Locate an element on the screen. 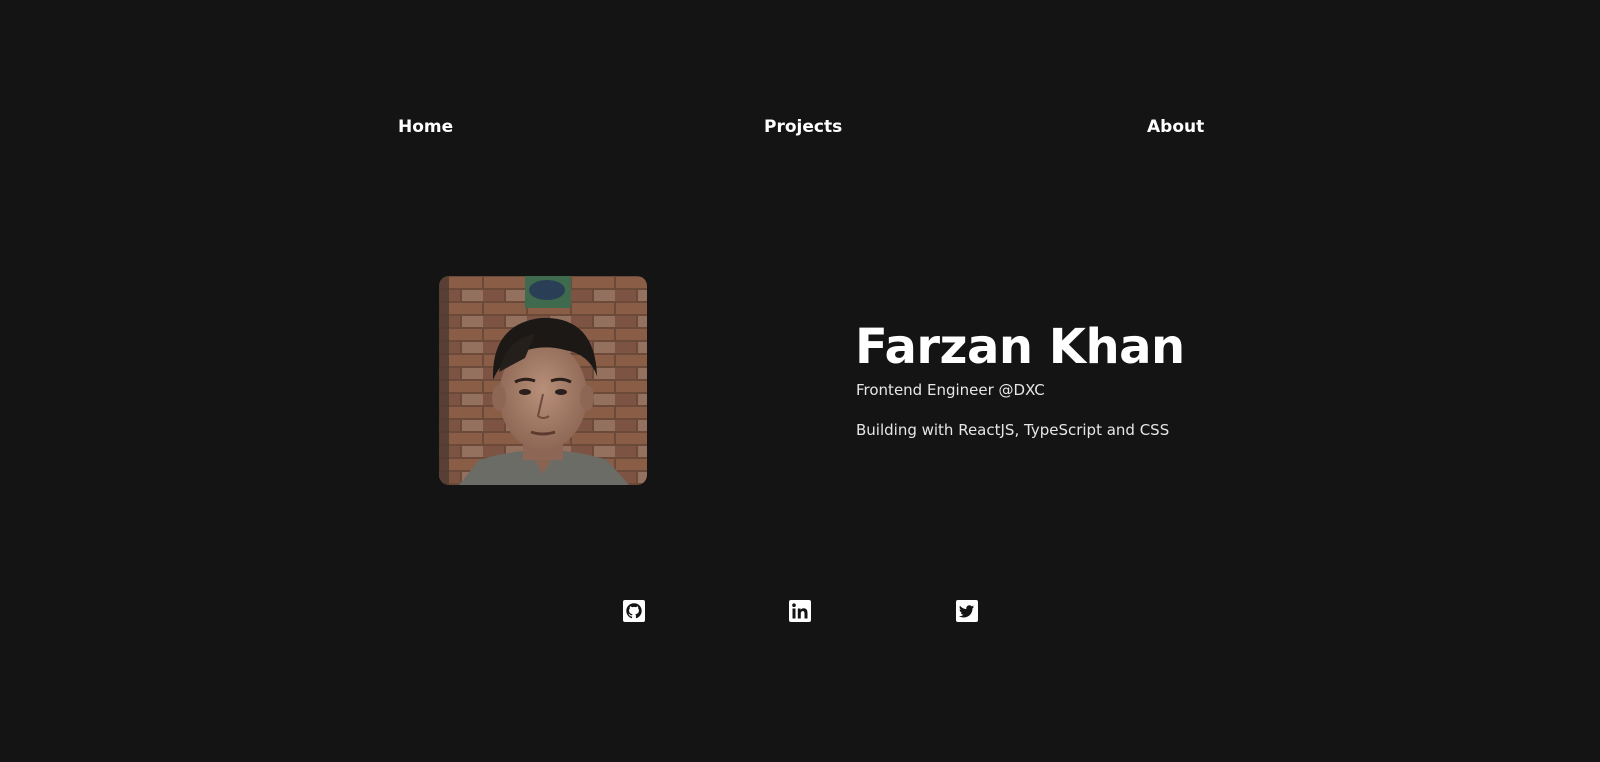 The image size is (1600, 762). github-link is located at coordinates (634, 611).